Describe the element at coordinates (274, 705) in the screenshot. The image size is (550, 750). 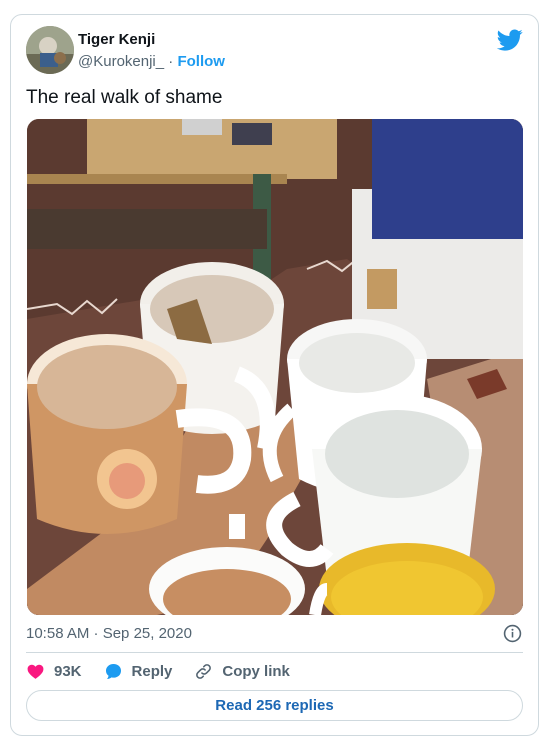
I see `read-replies-button: Read 256 replies` at that location.